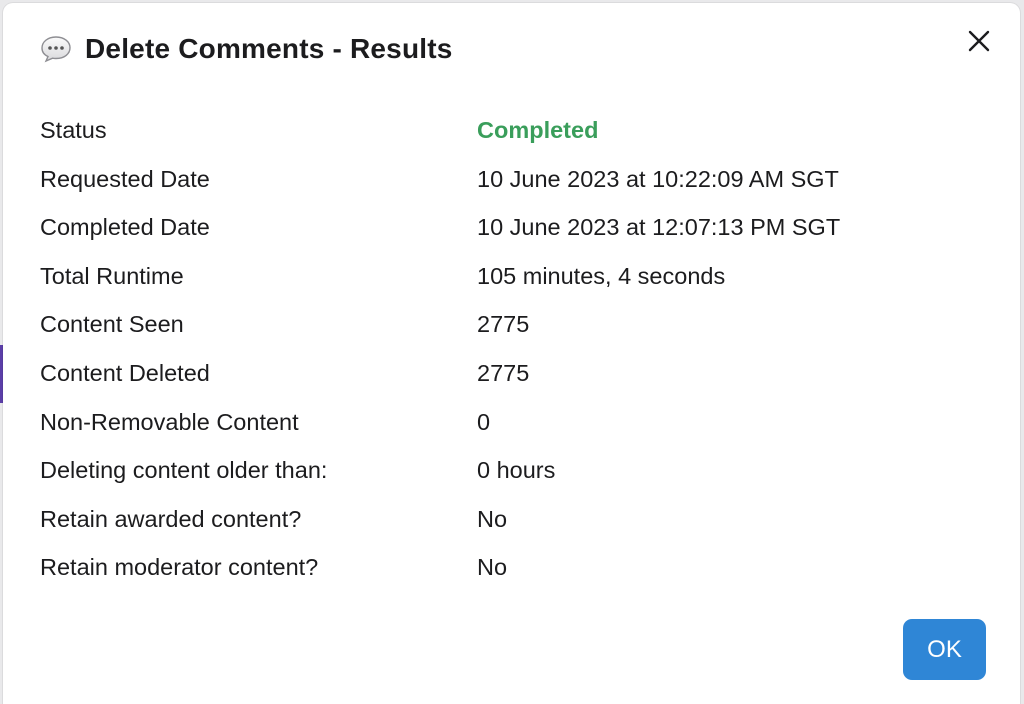 Image resolution: width=1024 pixels, height=704 pixels. What do you see at coordinates (484, 421) in the screenshot?
I see `row-value: 0` at bounding box center [484, 421].